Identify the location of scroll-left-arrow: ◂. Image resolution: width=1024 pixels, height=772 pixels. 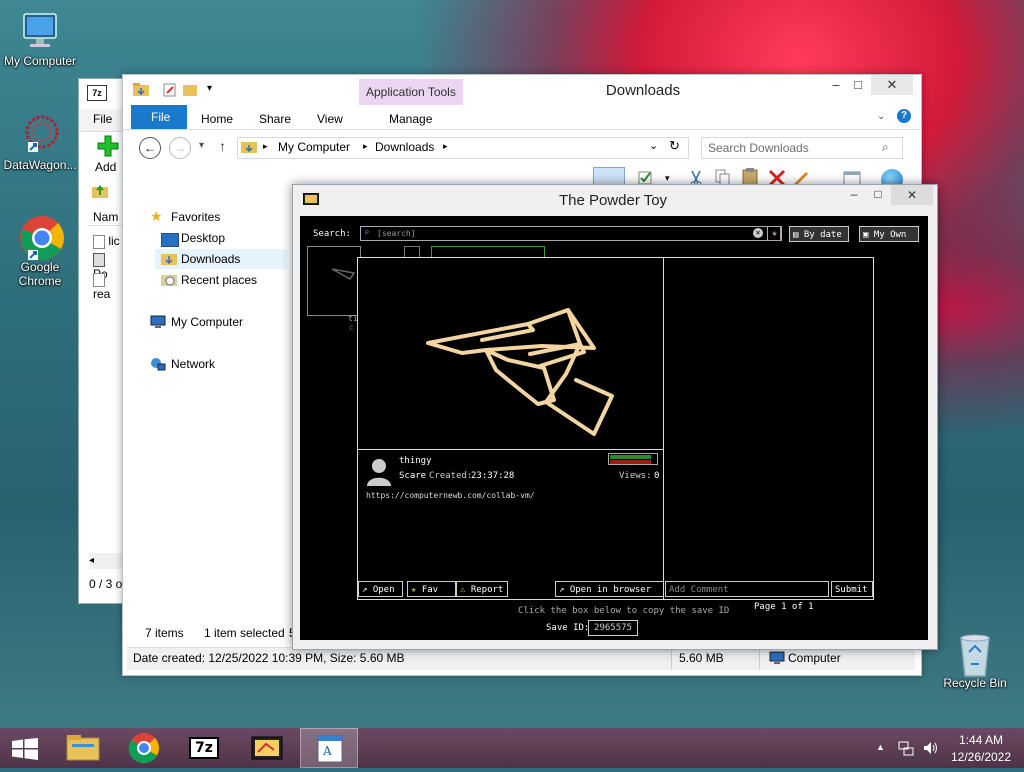
(106, 561).